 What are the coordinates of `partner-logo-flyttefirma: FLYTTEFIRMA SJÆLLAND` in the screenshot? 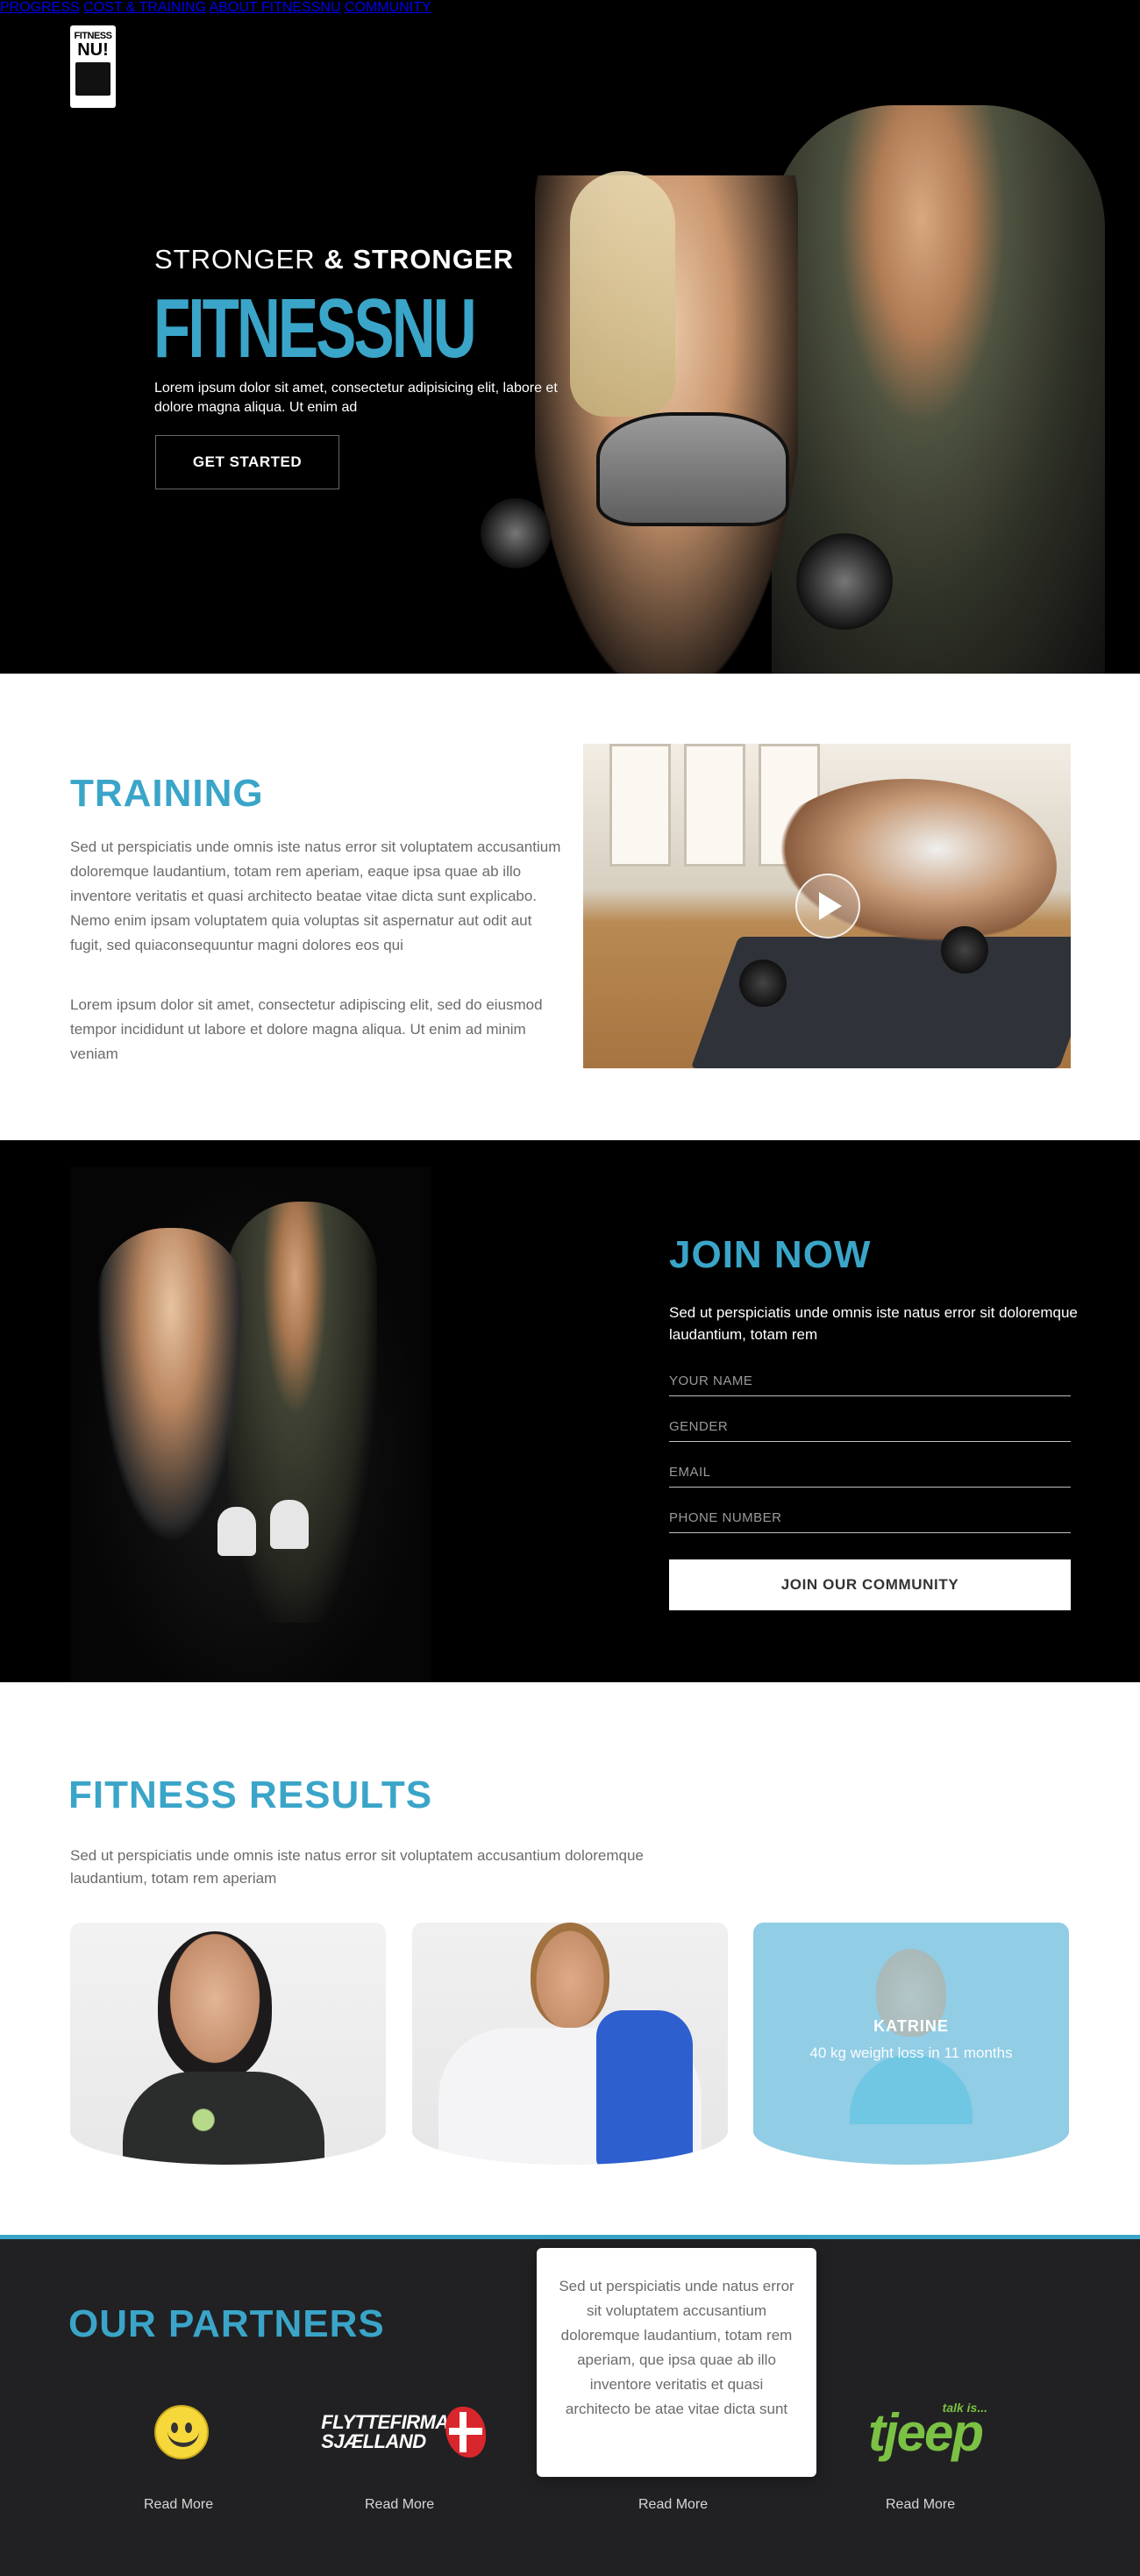 It's located at (403, 2432).